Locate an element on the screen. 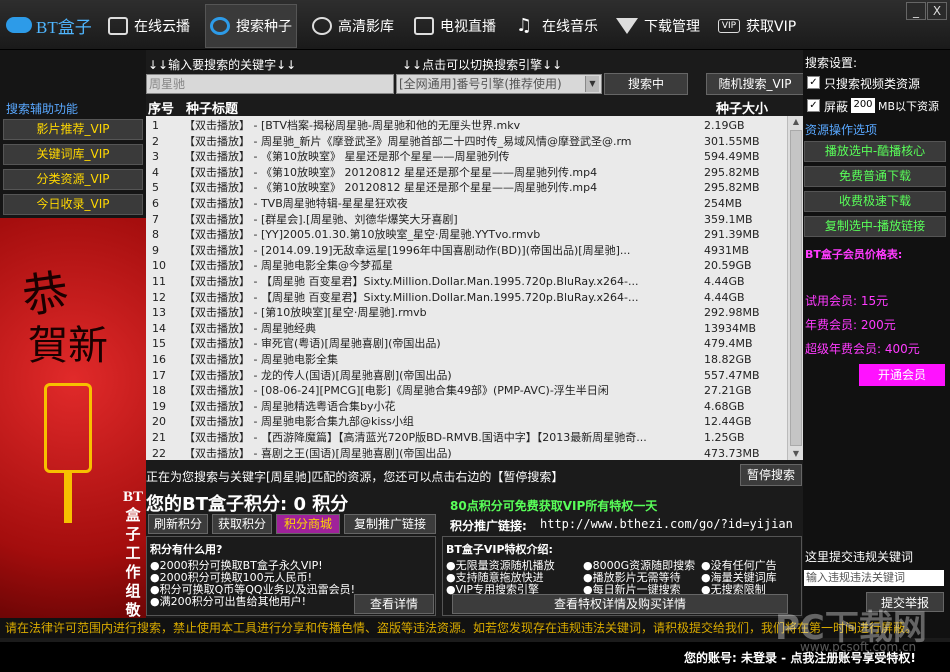 The image size is (950, 672). tab-get-vip: VIP 获取VIP is located at coordinates (757, 26).